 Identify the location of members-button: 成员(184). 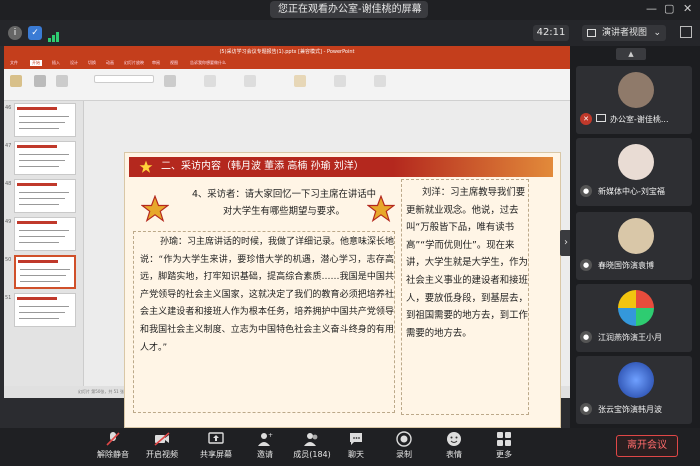
(312, 447).